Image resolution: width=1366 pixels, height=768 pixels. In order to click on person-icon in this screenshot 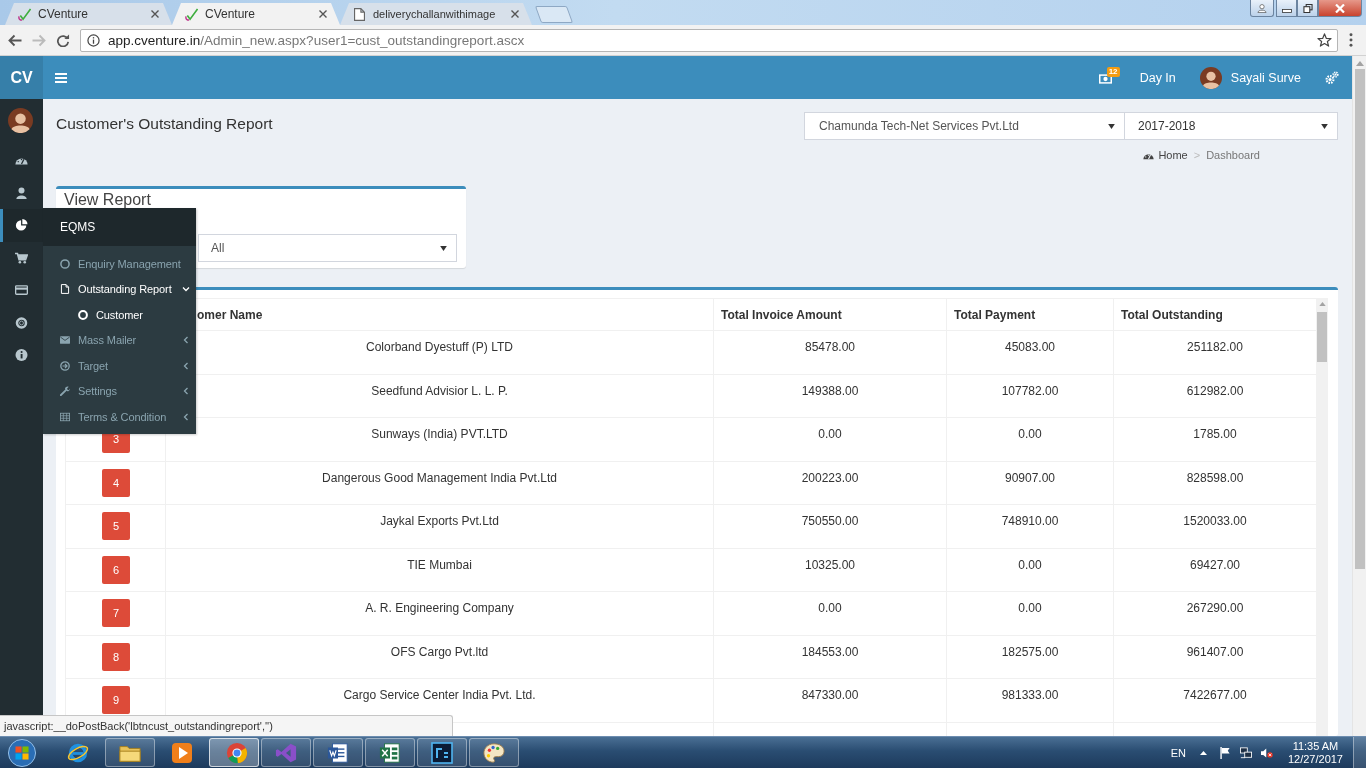, I will do `click(1262, 8)`.